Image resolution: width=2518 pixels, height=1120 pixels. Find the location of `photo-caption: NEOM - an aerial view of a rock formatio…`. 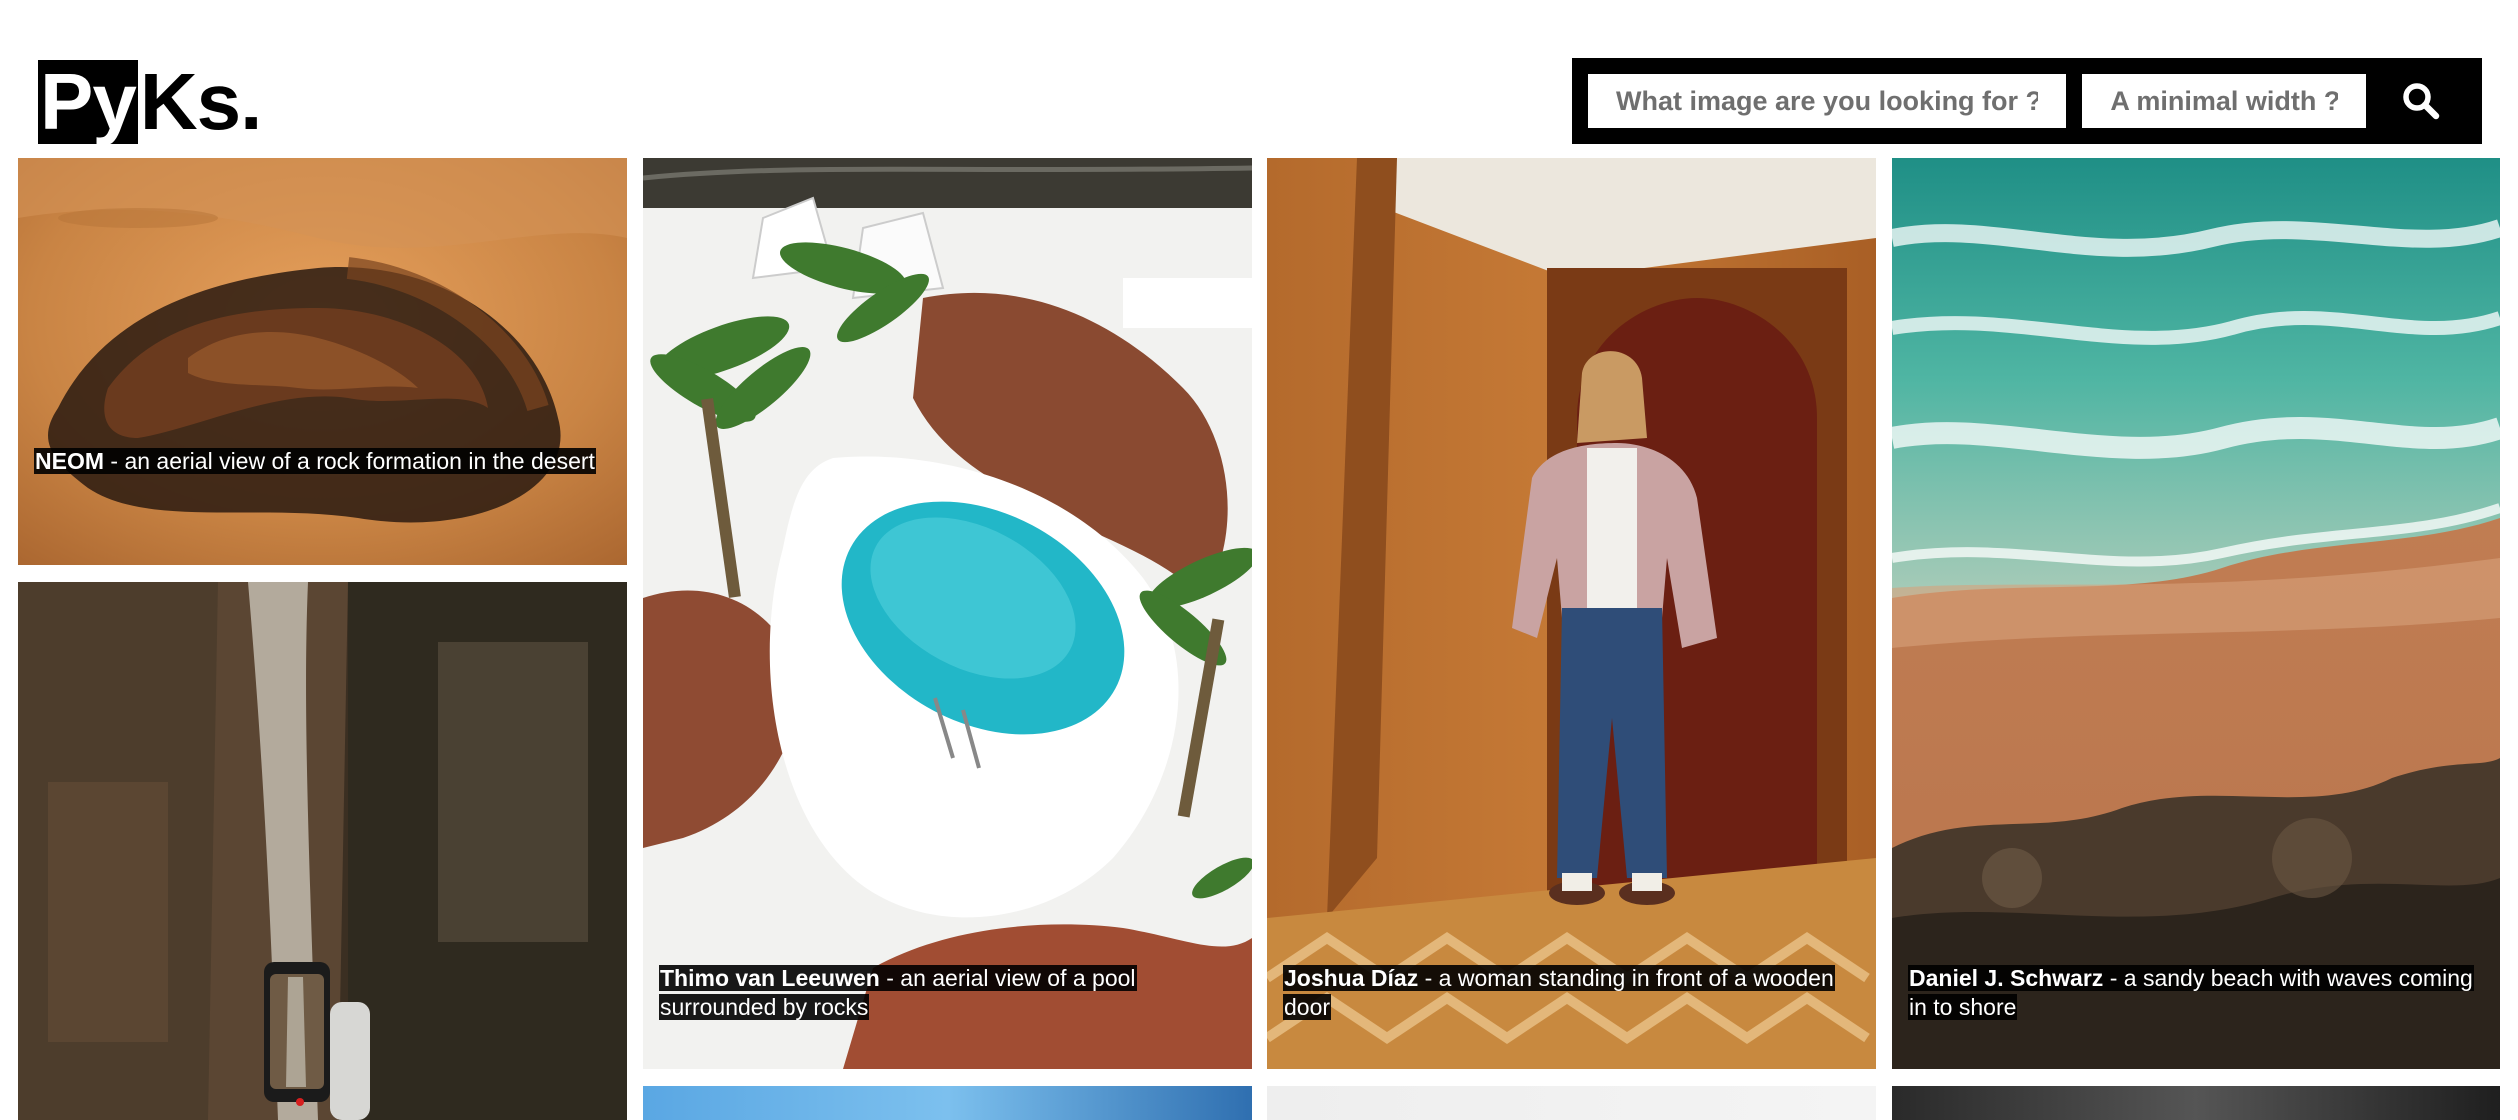

photo-caption: NEOM - an aerial view of a rock formatio… is located at coordinates (322, 461).